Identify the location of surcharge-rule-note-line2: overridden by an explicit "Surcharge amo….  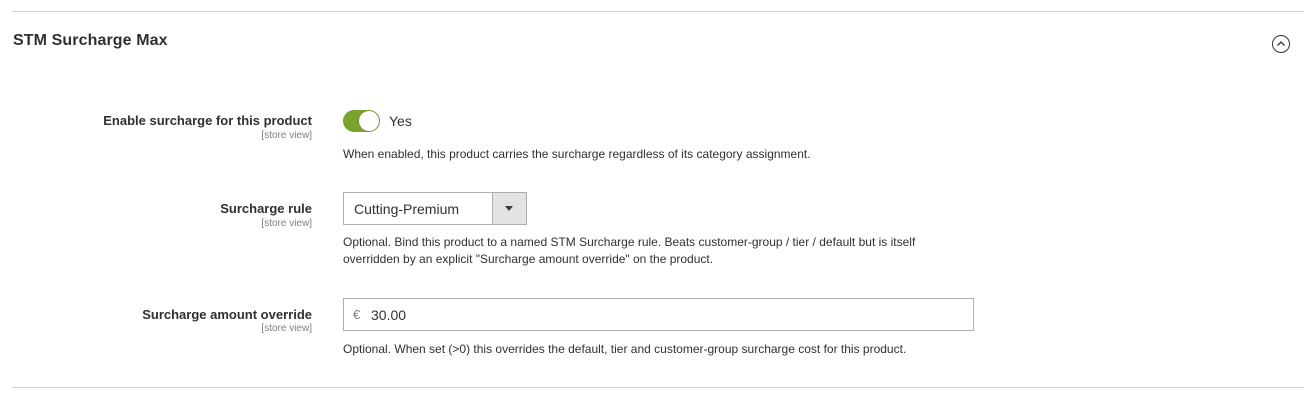
(528, 259).